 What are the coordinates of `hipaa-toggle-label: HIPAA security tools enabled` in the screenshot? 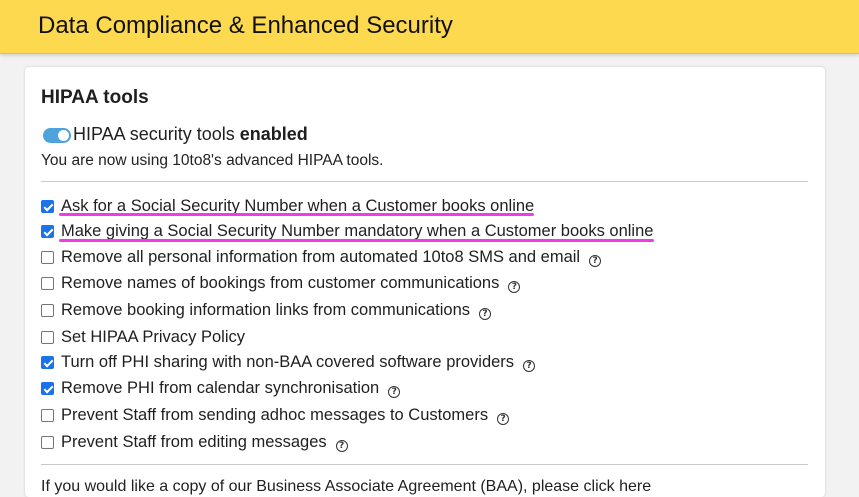 It's located at (190, 134).